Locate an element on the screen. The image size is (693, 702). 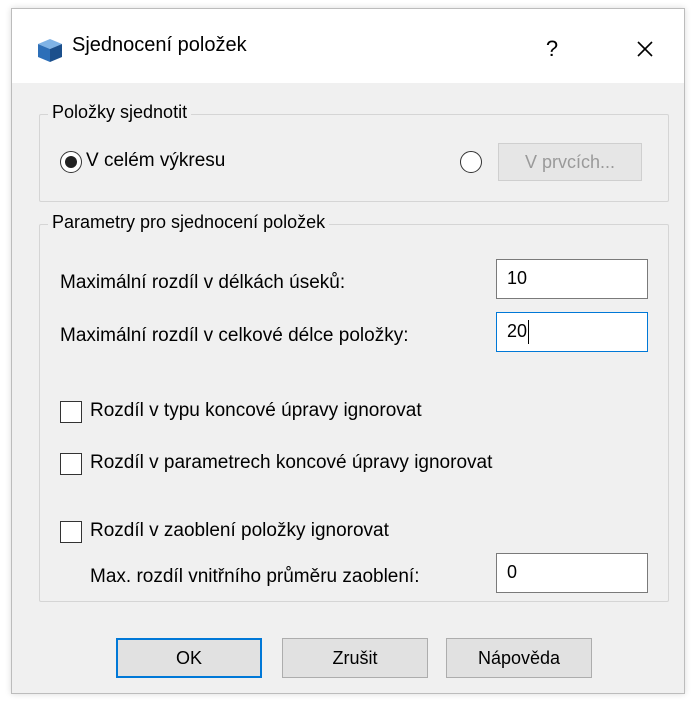
help-title-button: ? is located at coordinates (552, 49).